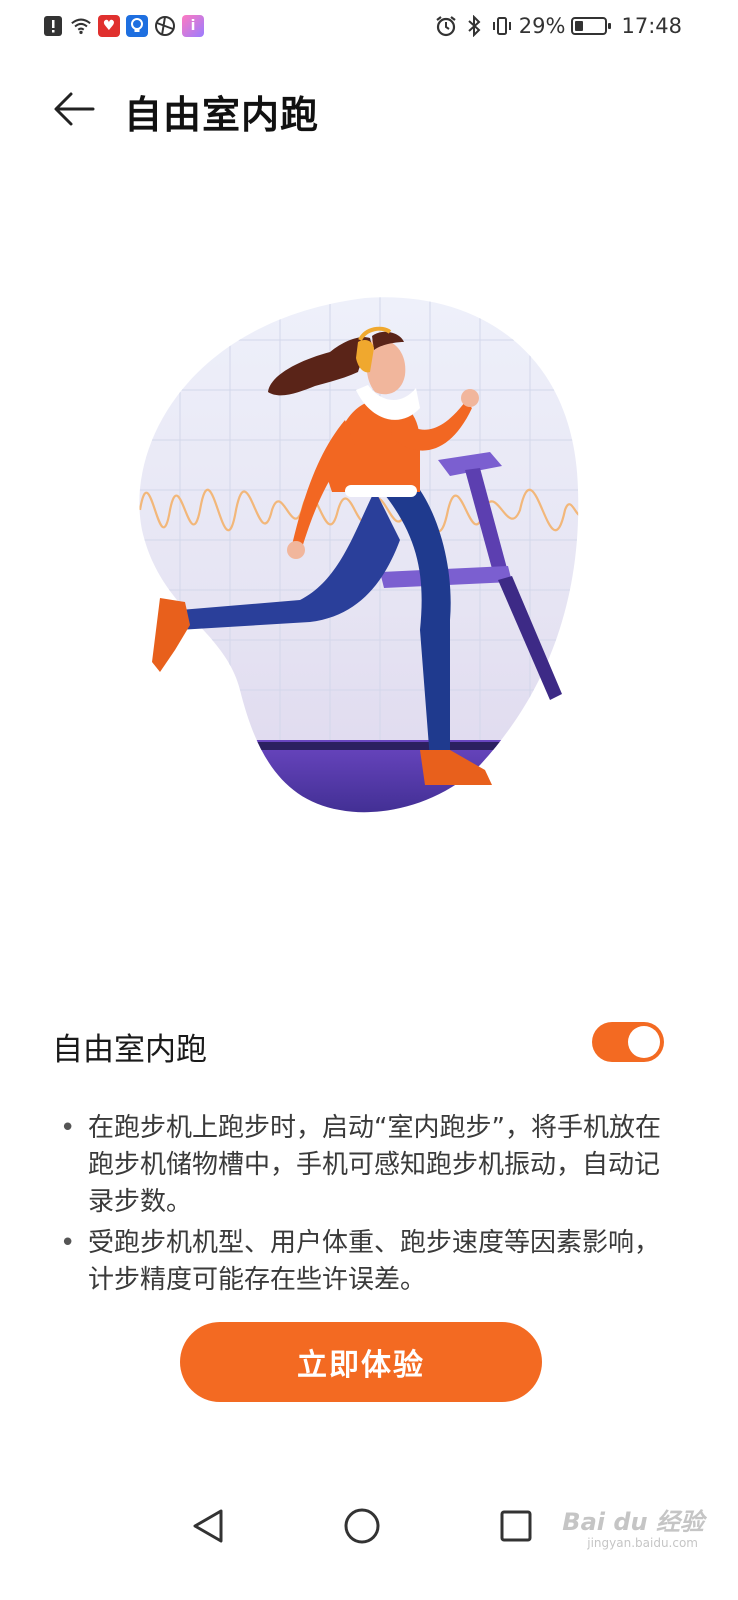 This screenshot has width=738, height=1600. Describe the element at coordinates (109, 26) in the screenshot. I see `heart-app-icon: ♥` at that location.